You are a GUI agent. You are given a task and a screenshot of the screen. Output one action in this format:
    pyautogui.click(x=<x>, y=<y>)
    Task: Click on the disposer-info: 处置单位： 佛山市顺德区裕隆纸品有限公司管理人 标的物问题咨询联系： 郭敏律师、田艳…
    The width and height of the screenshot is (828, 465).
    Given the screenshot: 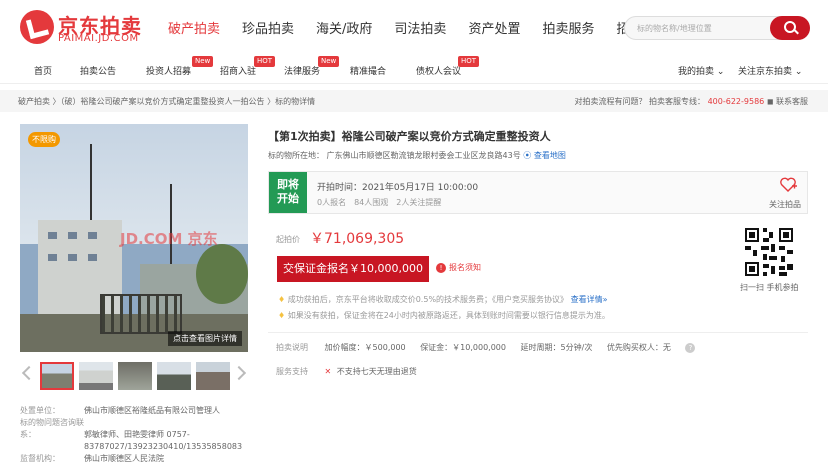 What is the action you would take?
    pyautogui.click(x=140, y=435)
    